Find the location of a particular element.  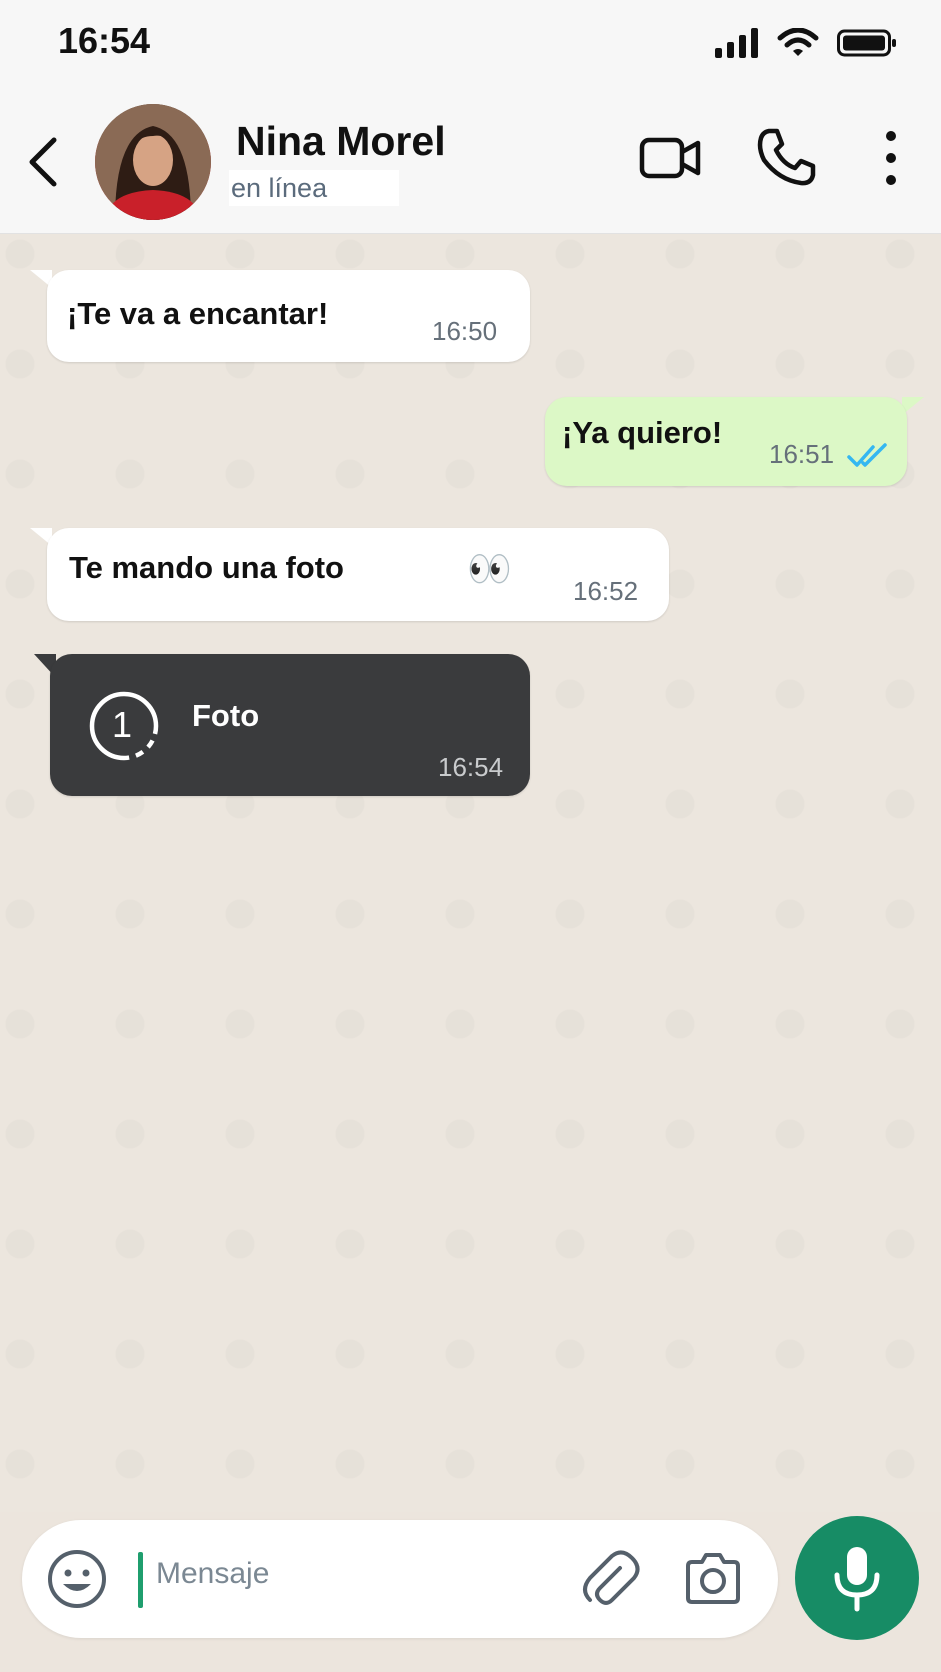

photo-label: Foto is located at coordinates (226, 715).